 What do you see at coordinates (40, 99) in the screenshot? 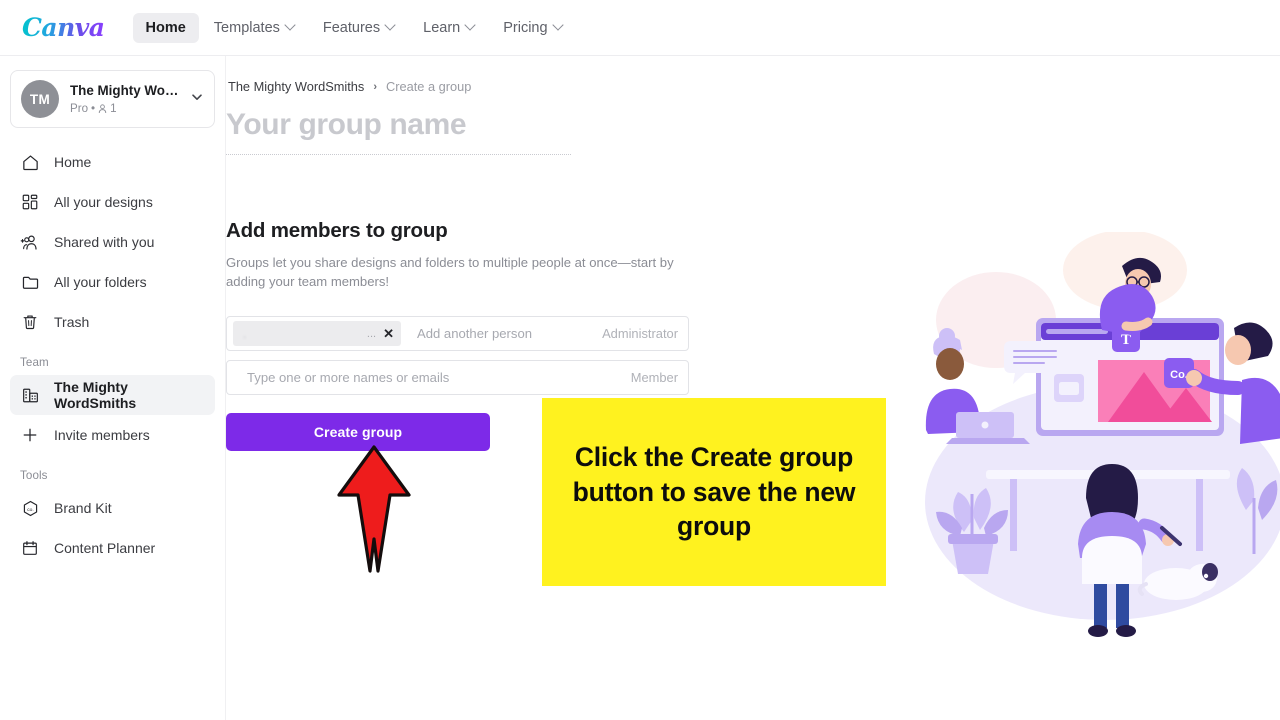
I see `avatar: TM` at bounding box center [40, 99].